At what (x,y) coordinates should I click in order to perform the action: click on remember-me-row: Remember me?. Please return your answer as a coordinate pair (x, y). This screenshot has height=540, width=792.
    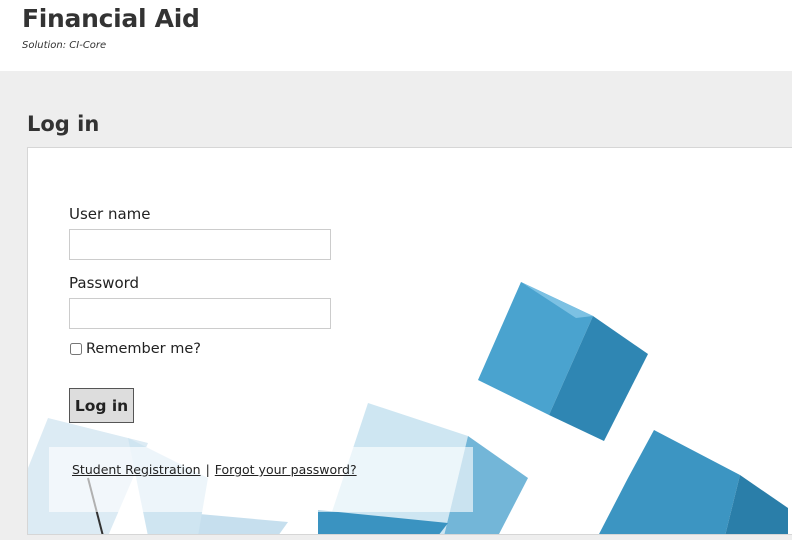
    Looking at the image, I should click on (200, 349).